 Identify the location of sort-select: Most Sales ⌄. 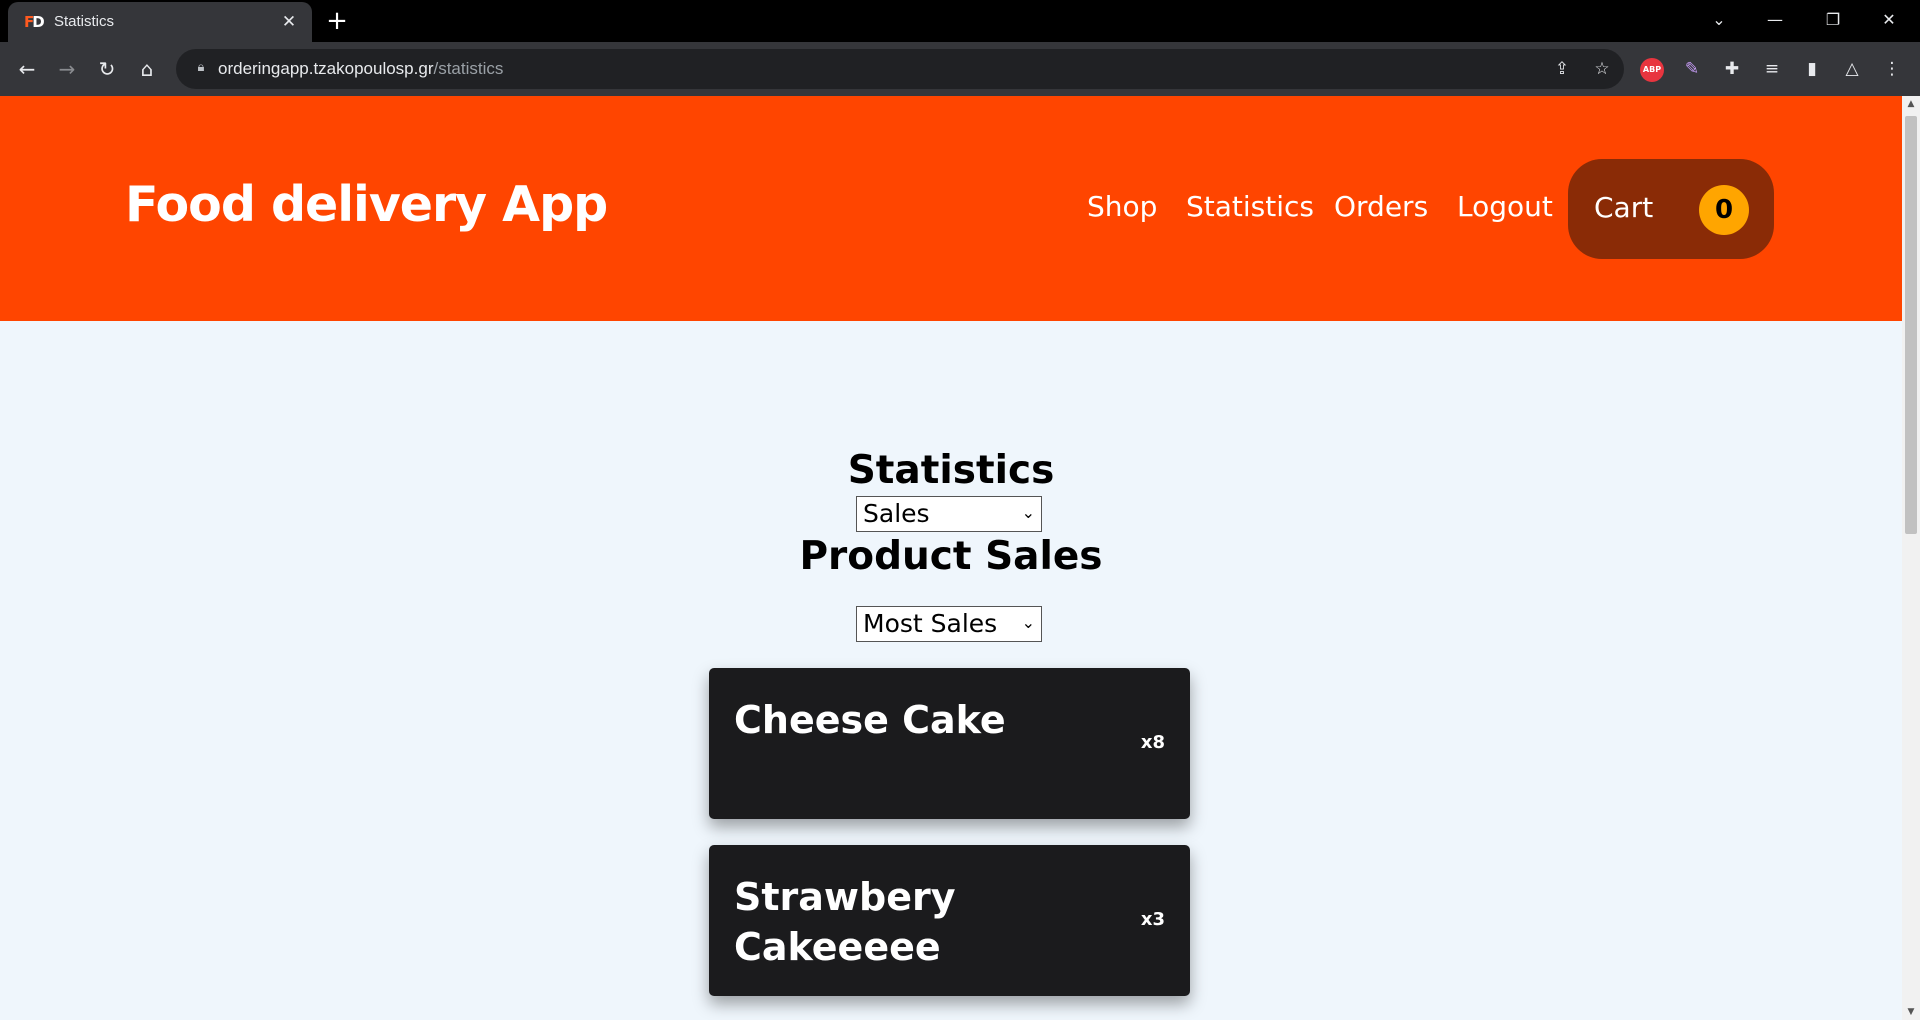
(949, 624).